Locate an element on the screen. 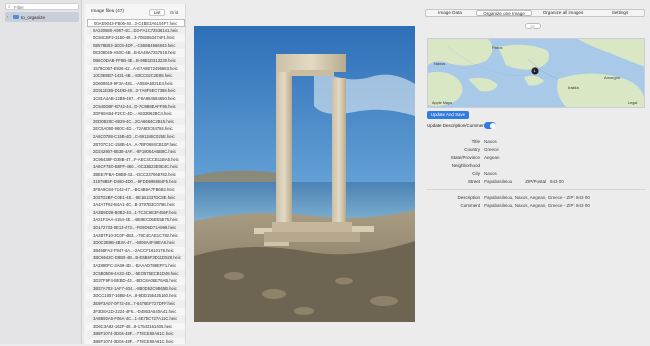 The width and height of the screenshot is (650, 346). map-label-iraklia: Iraklia is located at coordinates (573, 87).